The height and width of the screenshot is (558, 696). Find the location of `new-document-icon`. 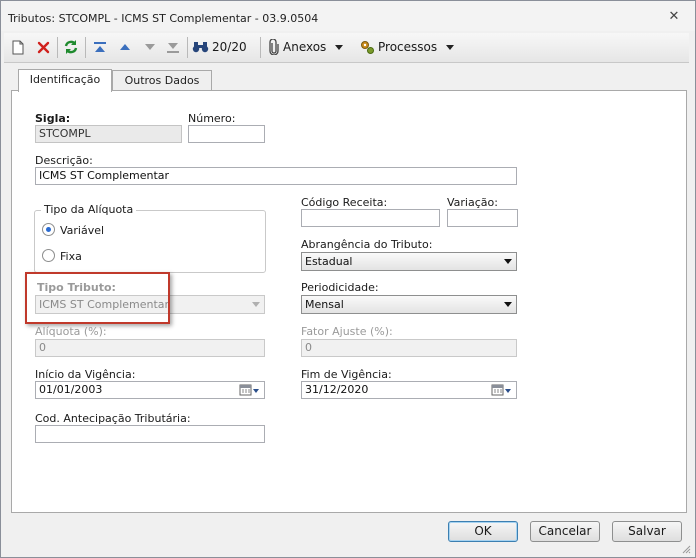

new-document-icon is located at coordinates (18, 47).